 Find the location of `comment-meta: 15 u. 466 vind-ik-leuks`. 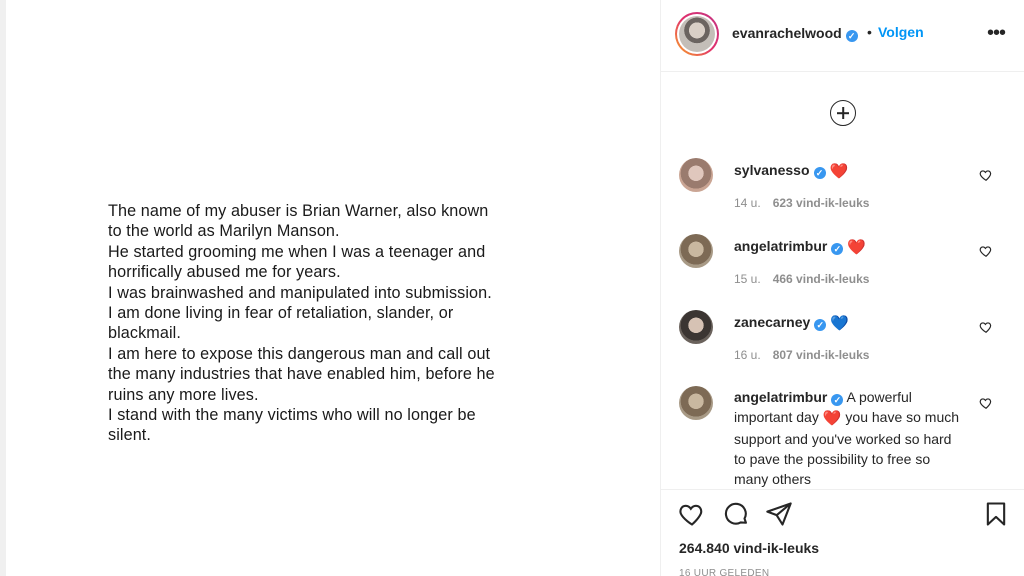

comment-meta: 15 u. 466 vind-ik-leuks is located at coordinates (801, 279).